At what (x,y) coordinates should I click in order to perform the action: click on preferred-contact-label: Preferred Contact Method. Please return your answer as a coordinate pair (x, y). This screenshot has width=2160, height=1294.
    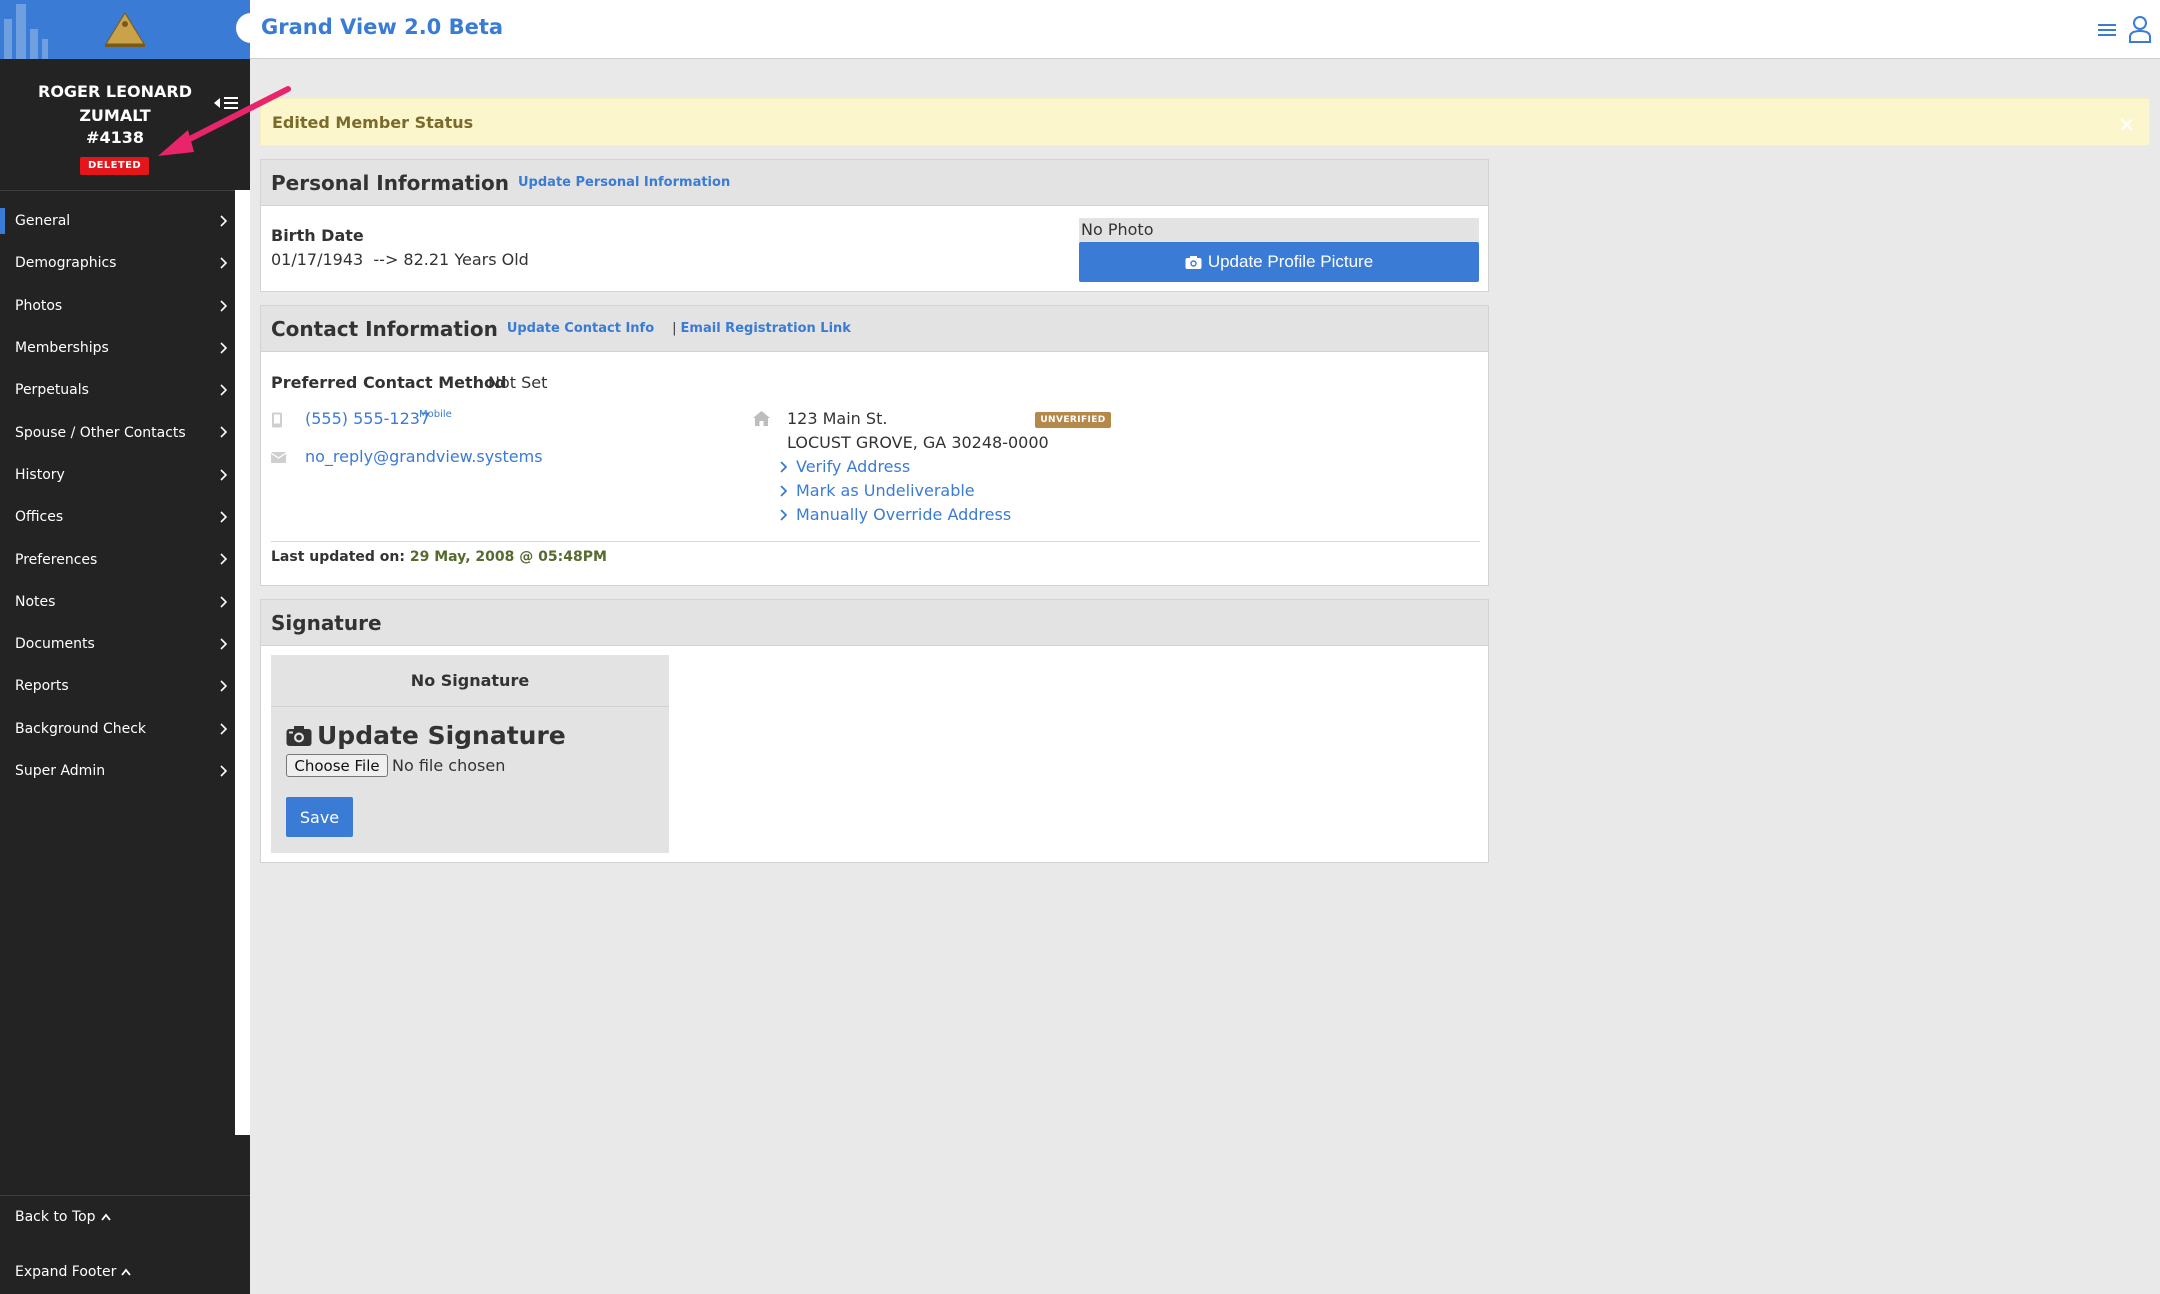
    Looking at the image, I should click on (389, 382).